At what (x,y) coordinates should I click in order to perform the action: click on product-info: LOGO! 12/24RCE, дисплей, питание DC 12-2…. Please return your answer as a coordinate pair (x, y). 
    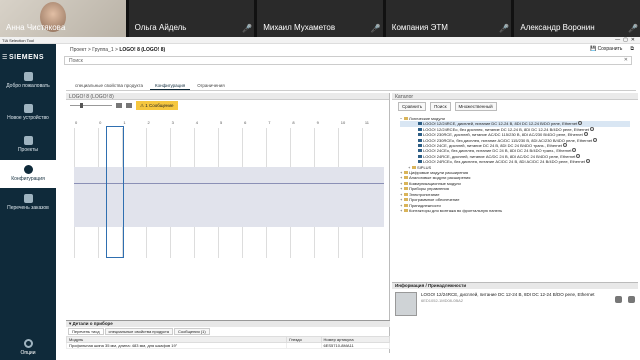
    Looking at the image, I should click on (516, 304).